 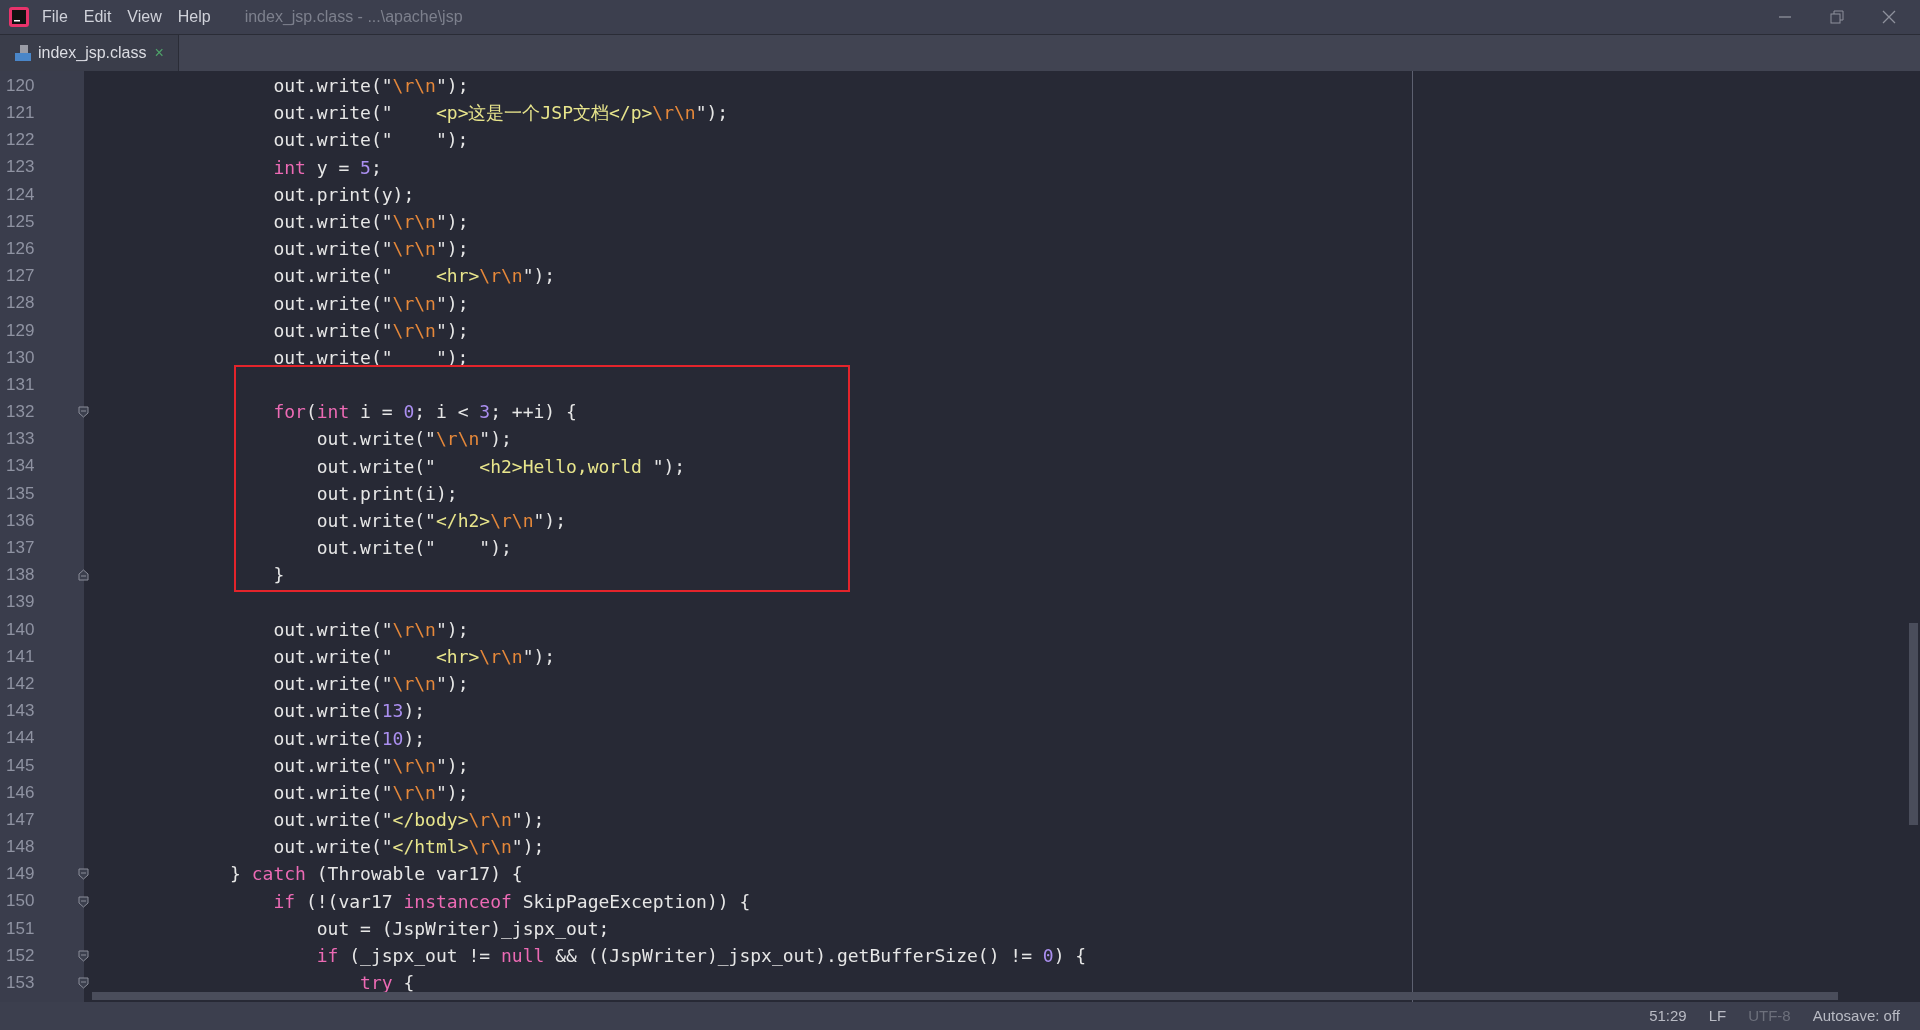 I want to click on line-number: 128, so click(x=20, y=303).